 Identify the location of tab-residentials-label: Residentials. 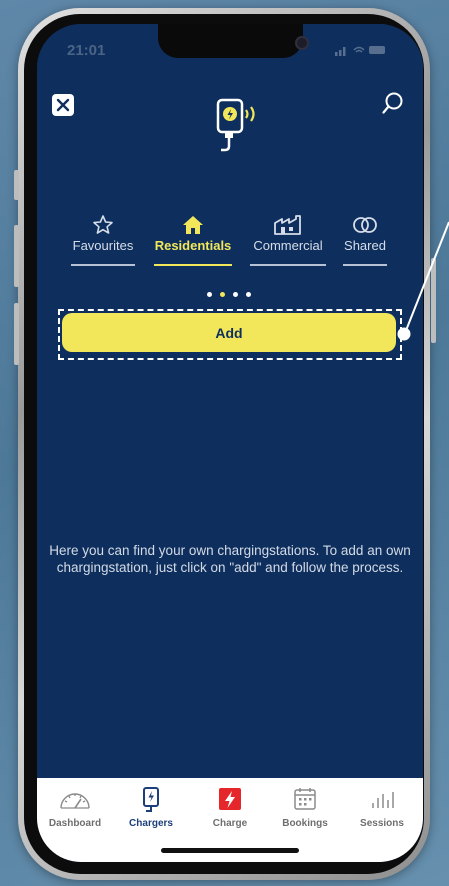
(193, 245).